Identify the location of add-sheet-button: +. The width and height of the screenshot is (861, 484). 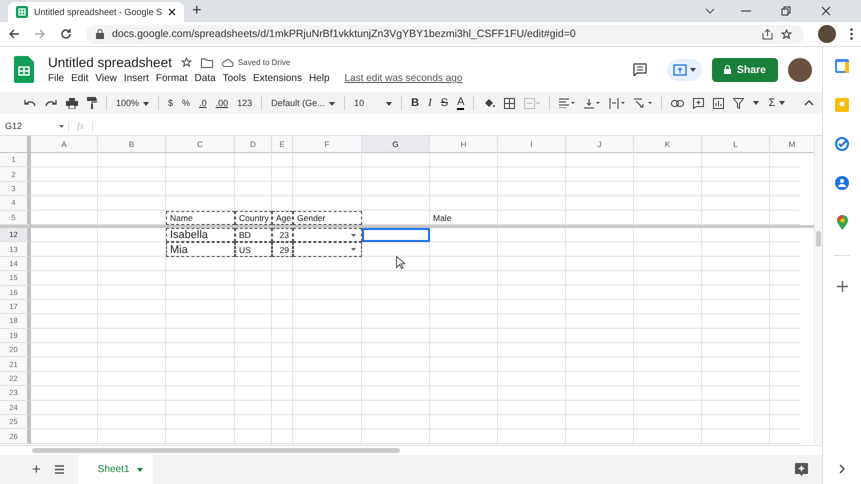
(36, 469).